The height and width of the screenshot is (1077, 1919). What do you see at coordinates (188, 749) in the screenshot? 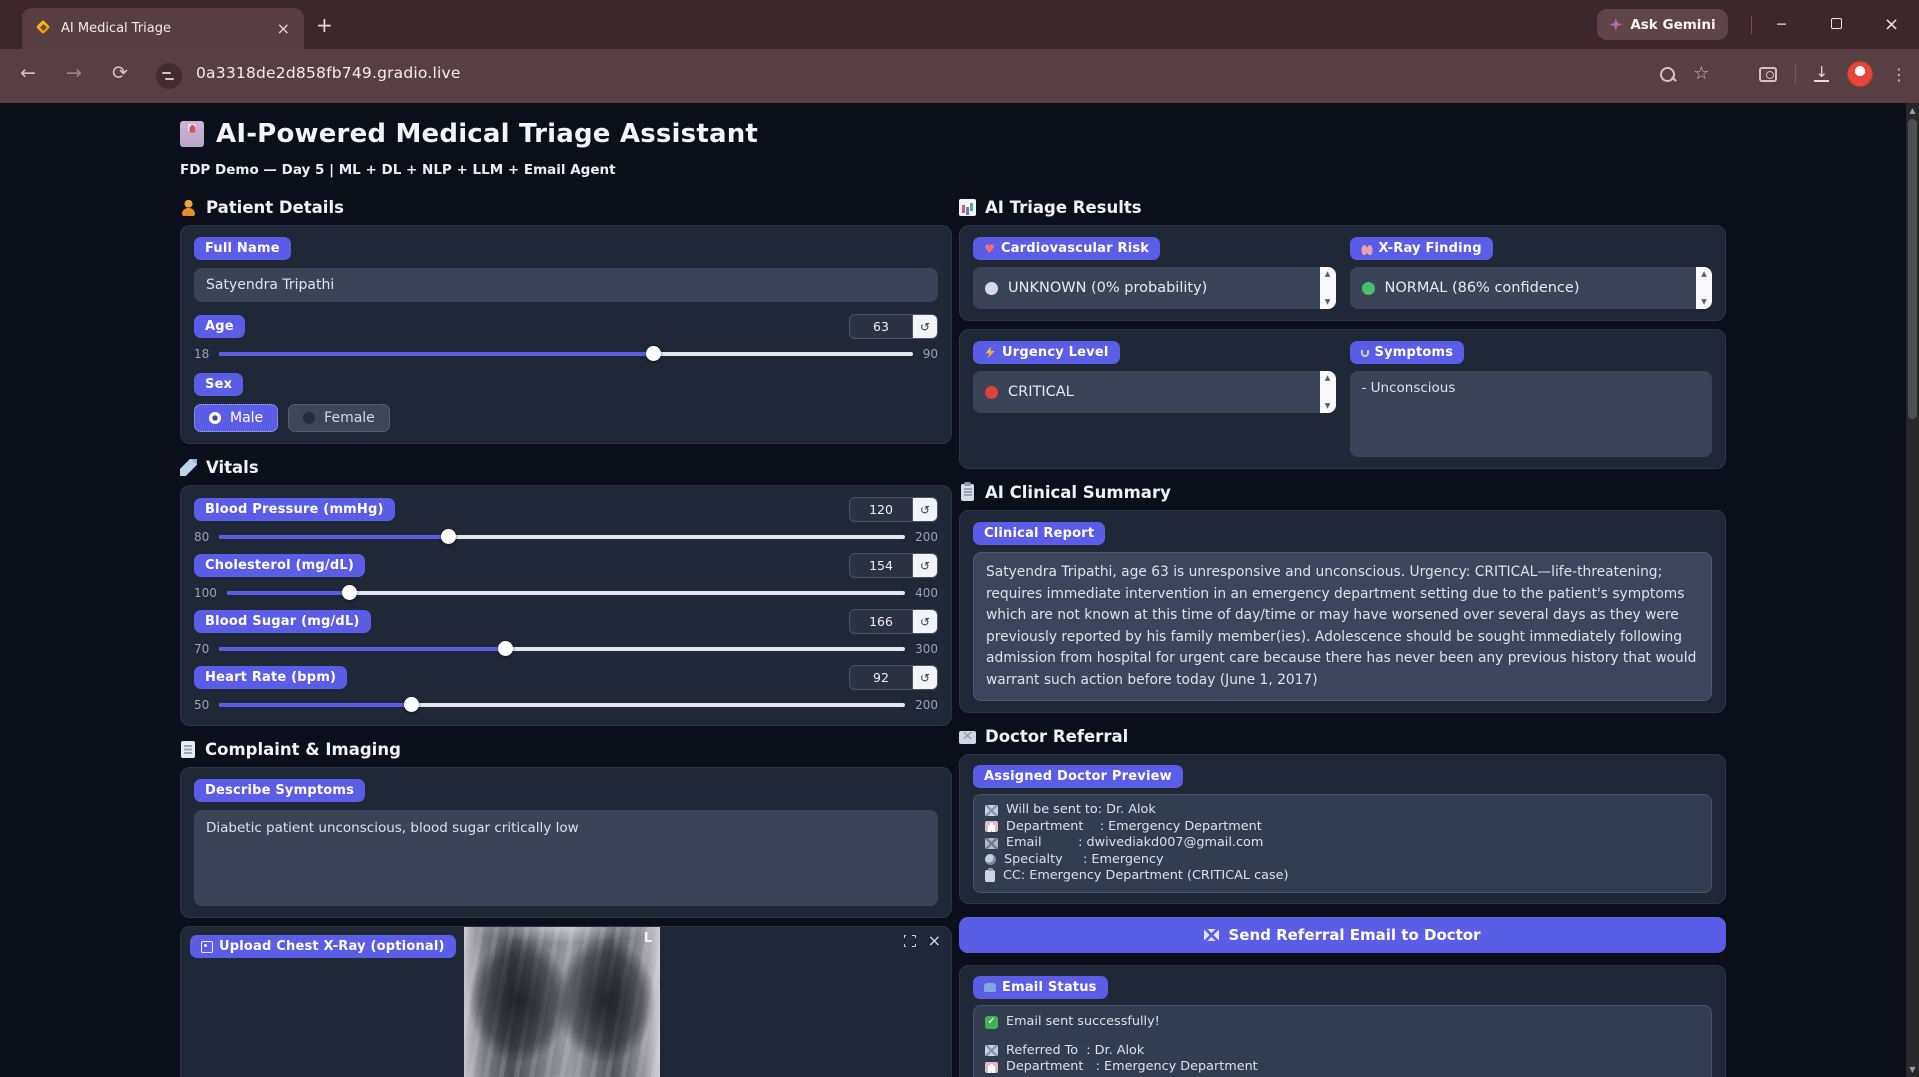
I see `memo-icon` at bounding box center [188, 749].